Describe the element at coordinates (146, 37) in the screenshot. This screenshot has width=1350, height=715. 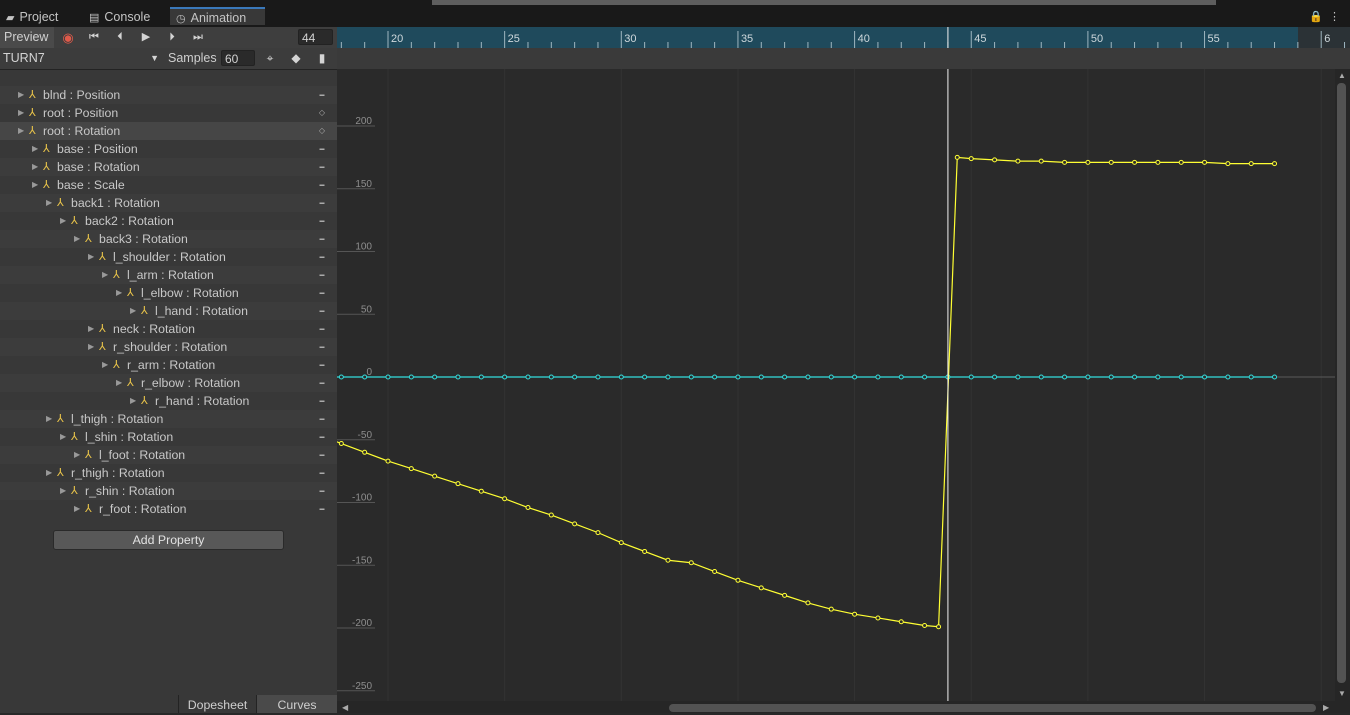
I see `play-icon: ▶` at that location.